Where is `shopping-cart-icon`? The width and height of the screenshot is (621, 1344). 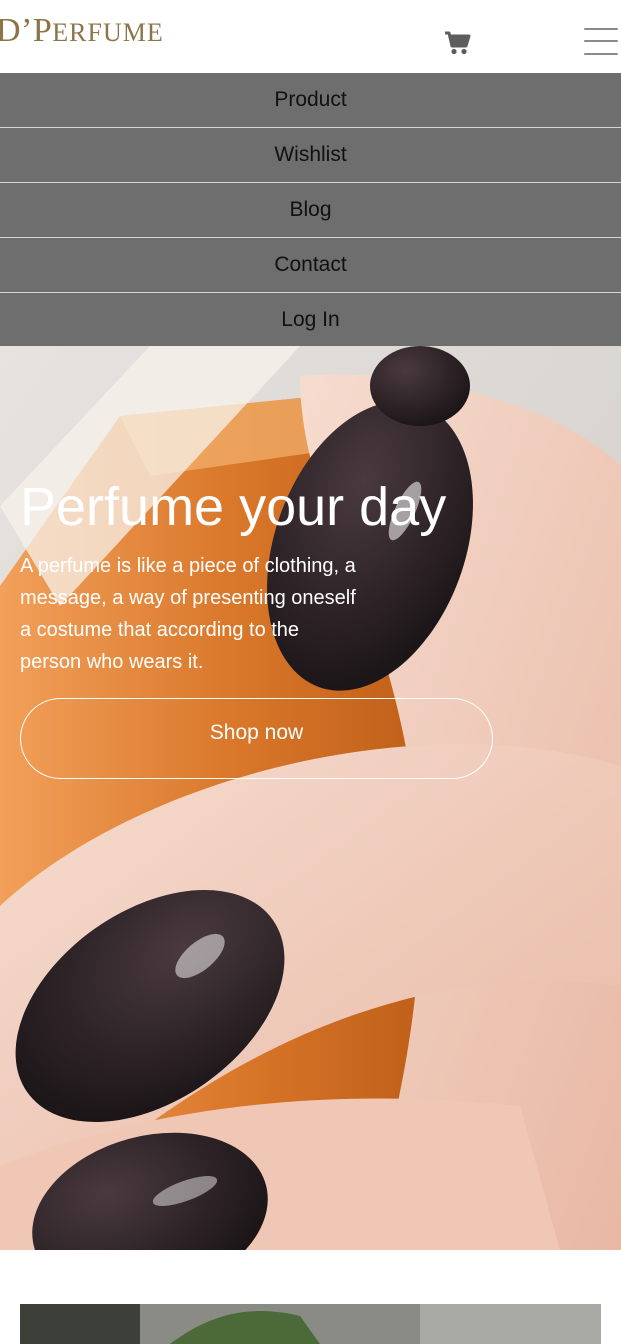
shopping-cart-icon is located at coordinates (458, 43).